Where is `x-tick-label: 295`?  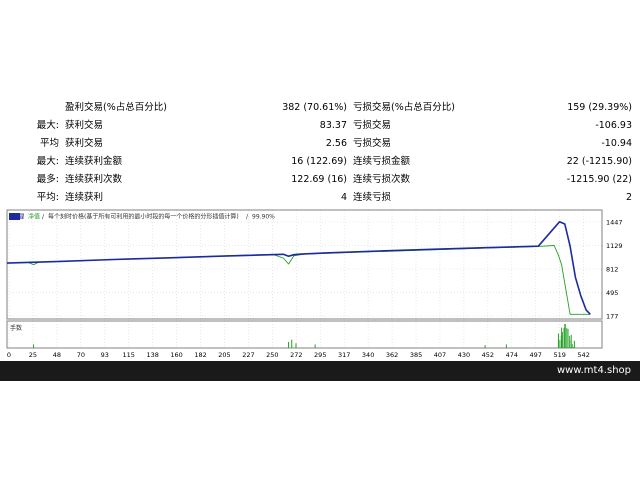 x-tick-label: 295 is located at coordinates (320, 355).